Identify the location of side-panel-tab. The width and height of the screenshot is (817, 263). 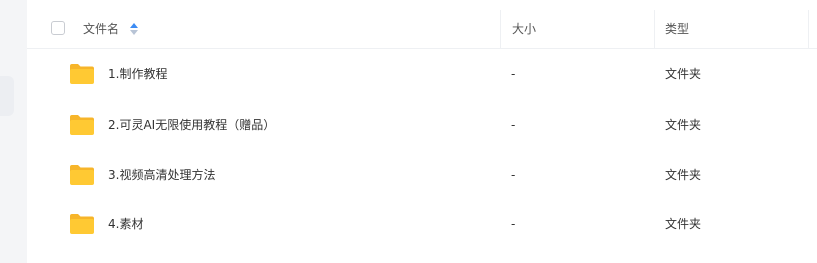
(7, 96).